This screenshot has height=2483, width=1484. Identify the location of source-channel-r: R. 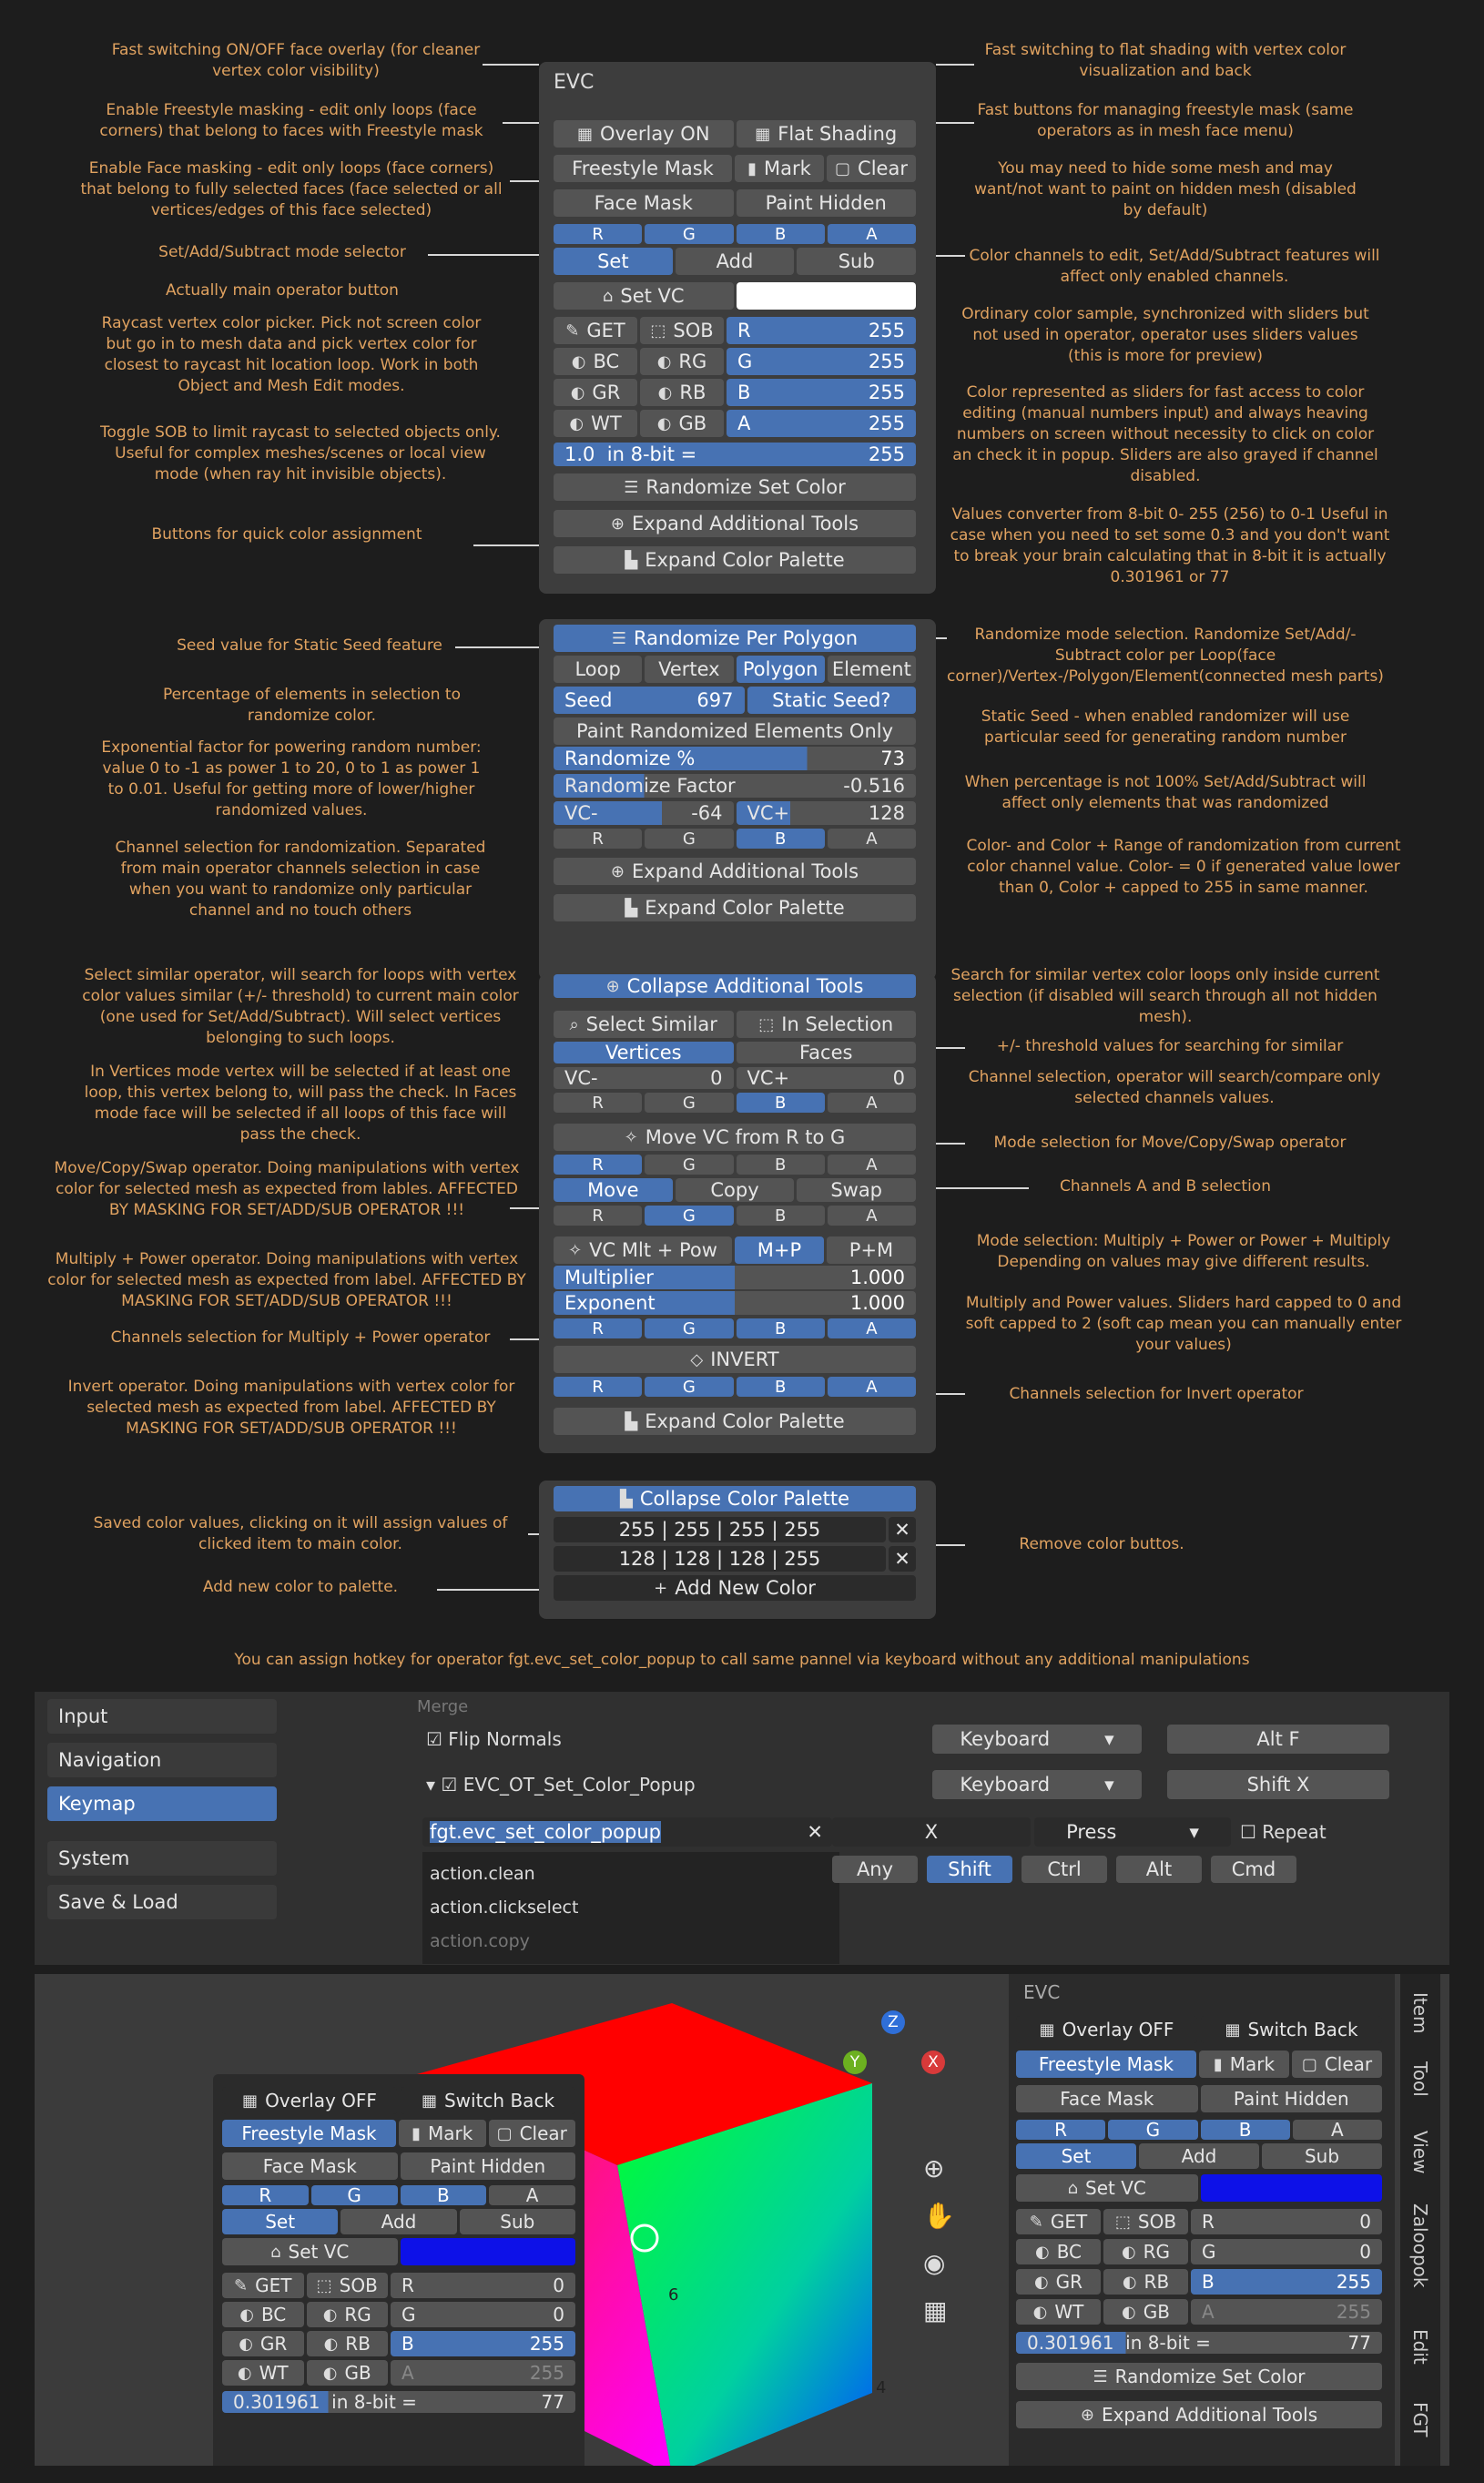
(598, 1165).